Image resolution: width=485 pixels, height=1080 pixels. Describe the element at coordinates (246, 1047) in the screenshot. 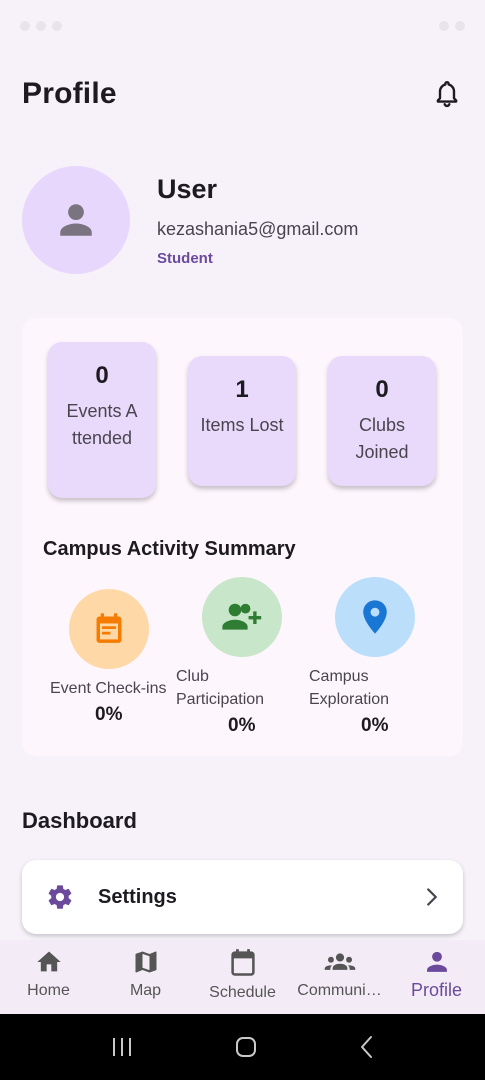

I see `home-button-icon` at that location.